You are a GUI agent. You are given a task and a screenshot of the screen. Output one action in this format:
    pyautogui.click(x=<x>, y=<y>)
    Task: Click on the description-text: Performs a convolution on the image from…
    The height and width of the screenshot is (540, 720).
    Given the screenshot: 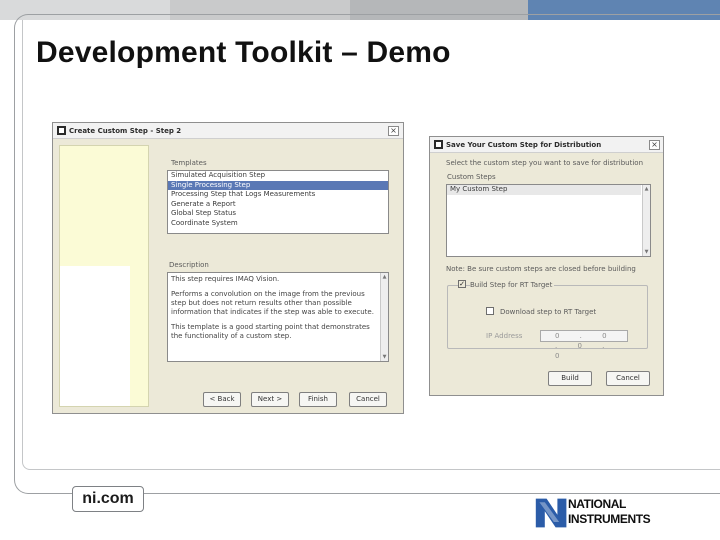 What is the action you would take?
    pyautogui.click(x=272, y=303)
    